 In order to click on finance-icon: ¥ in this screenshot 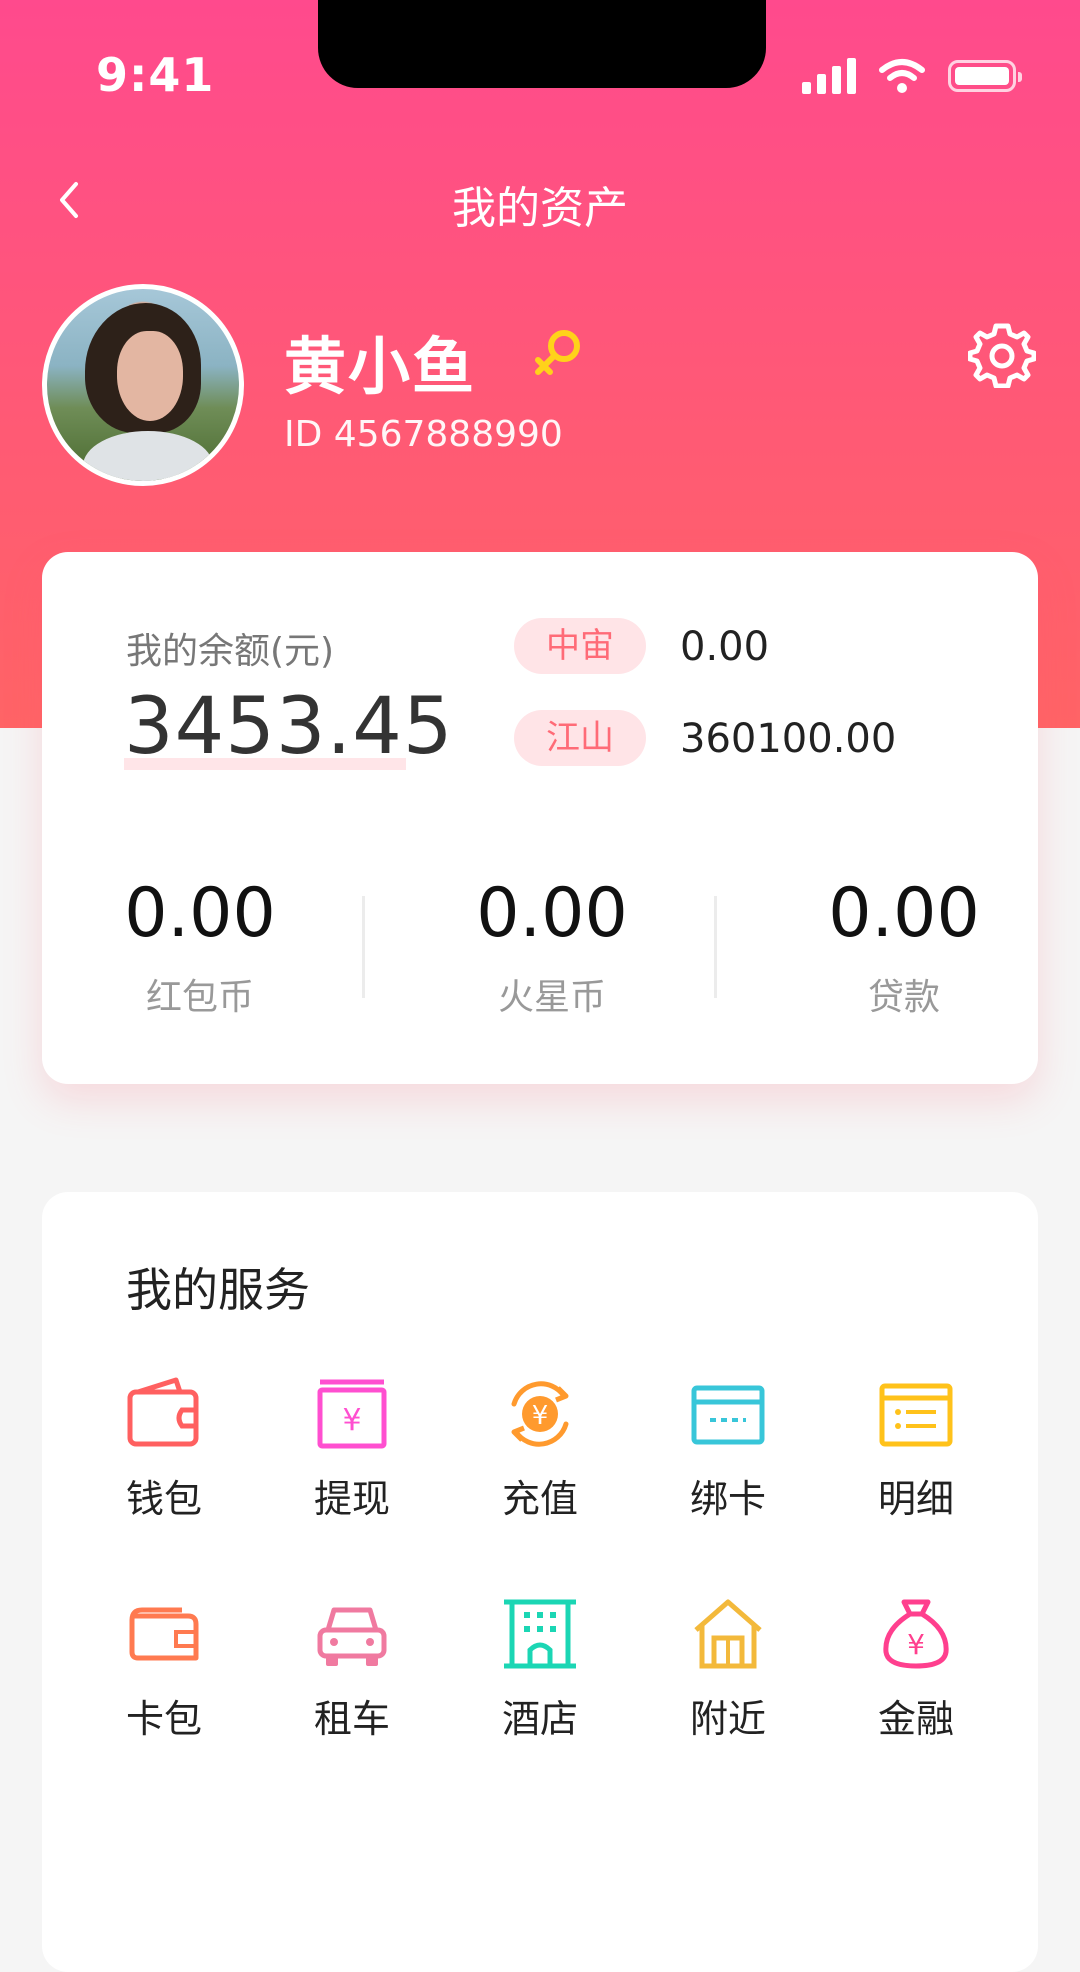, I will do `click(916, 1634)`.